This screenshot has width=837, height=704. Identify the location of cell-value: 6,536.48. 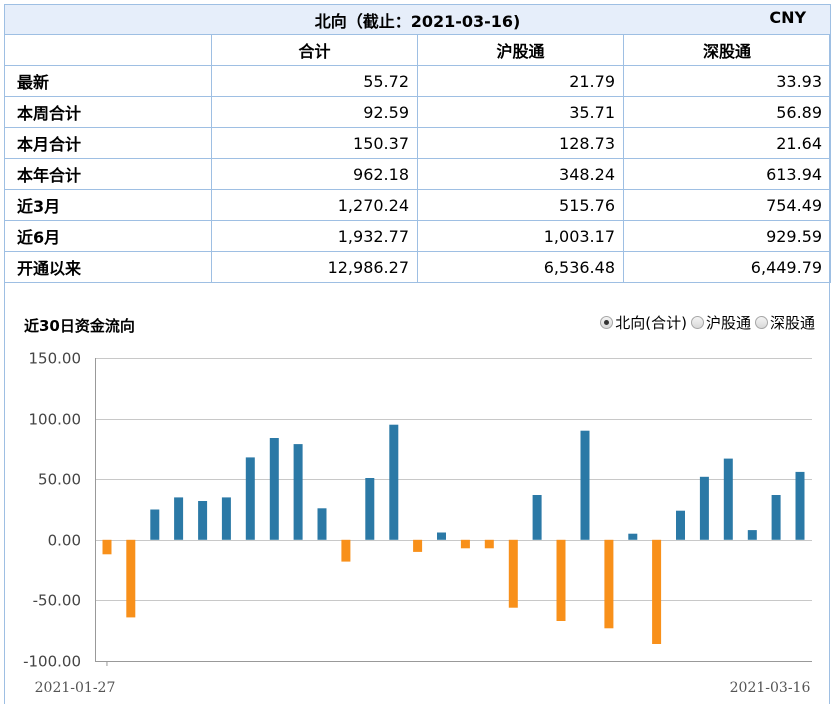
(520, 267).